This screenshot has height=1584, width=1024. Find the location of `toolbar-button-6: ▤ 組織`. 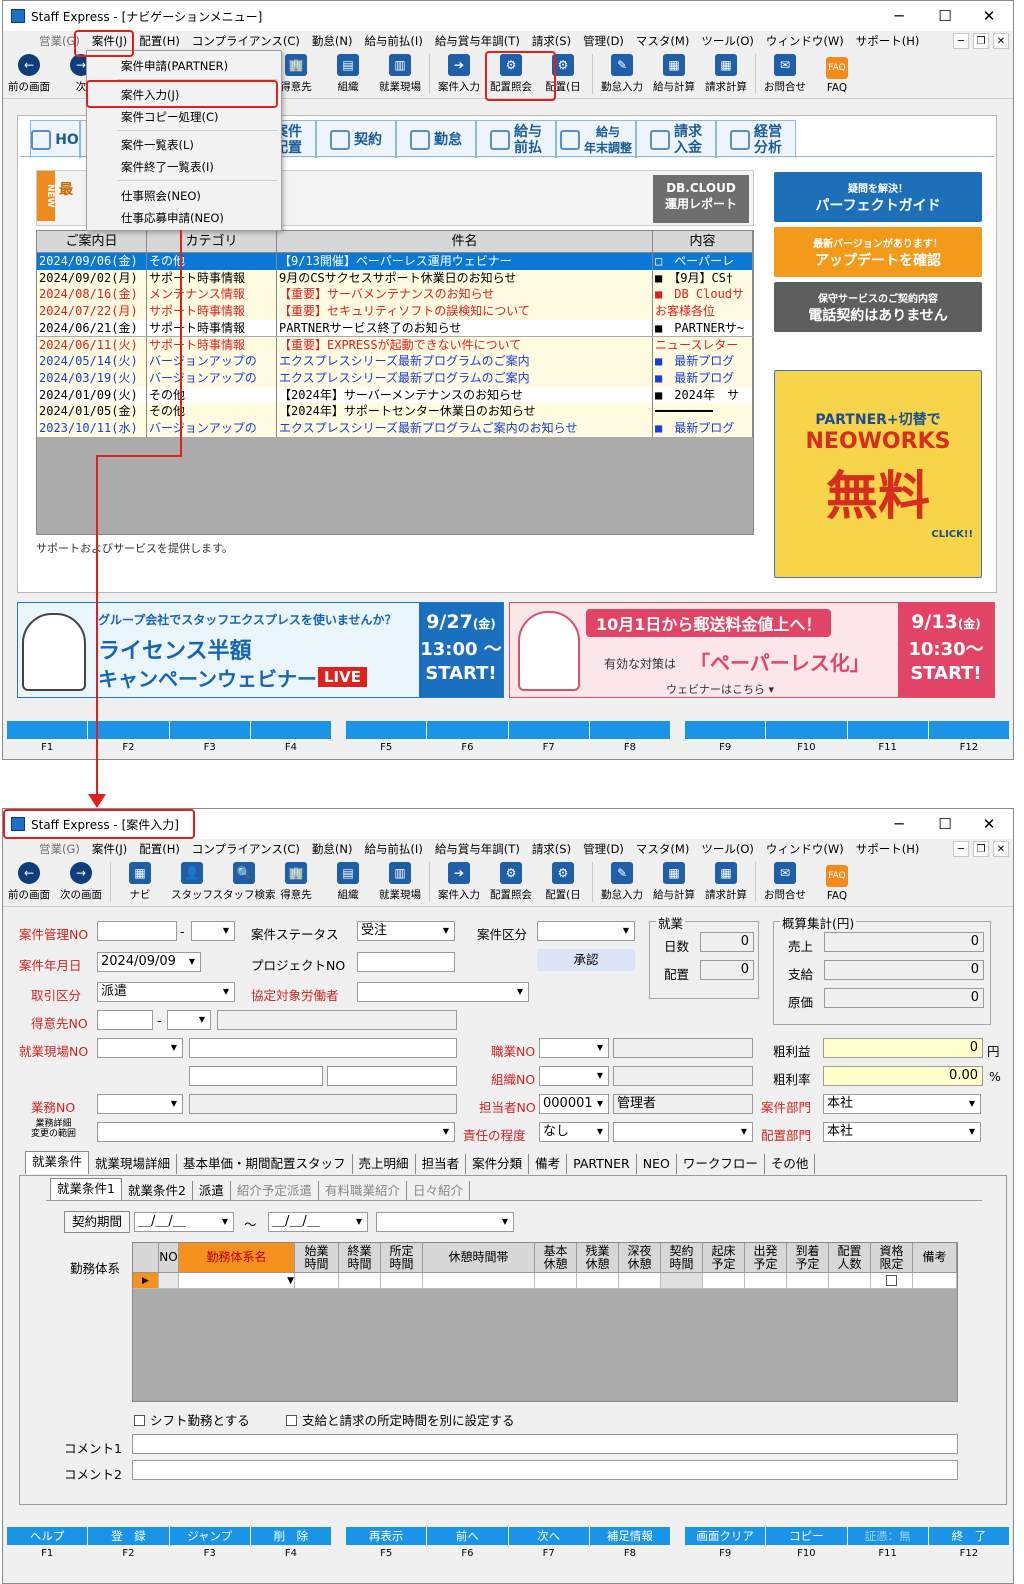

toolbar-button-6: ▤ 組織 is located at coordinates (348, 882).